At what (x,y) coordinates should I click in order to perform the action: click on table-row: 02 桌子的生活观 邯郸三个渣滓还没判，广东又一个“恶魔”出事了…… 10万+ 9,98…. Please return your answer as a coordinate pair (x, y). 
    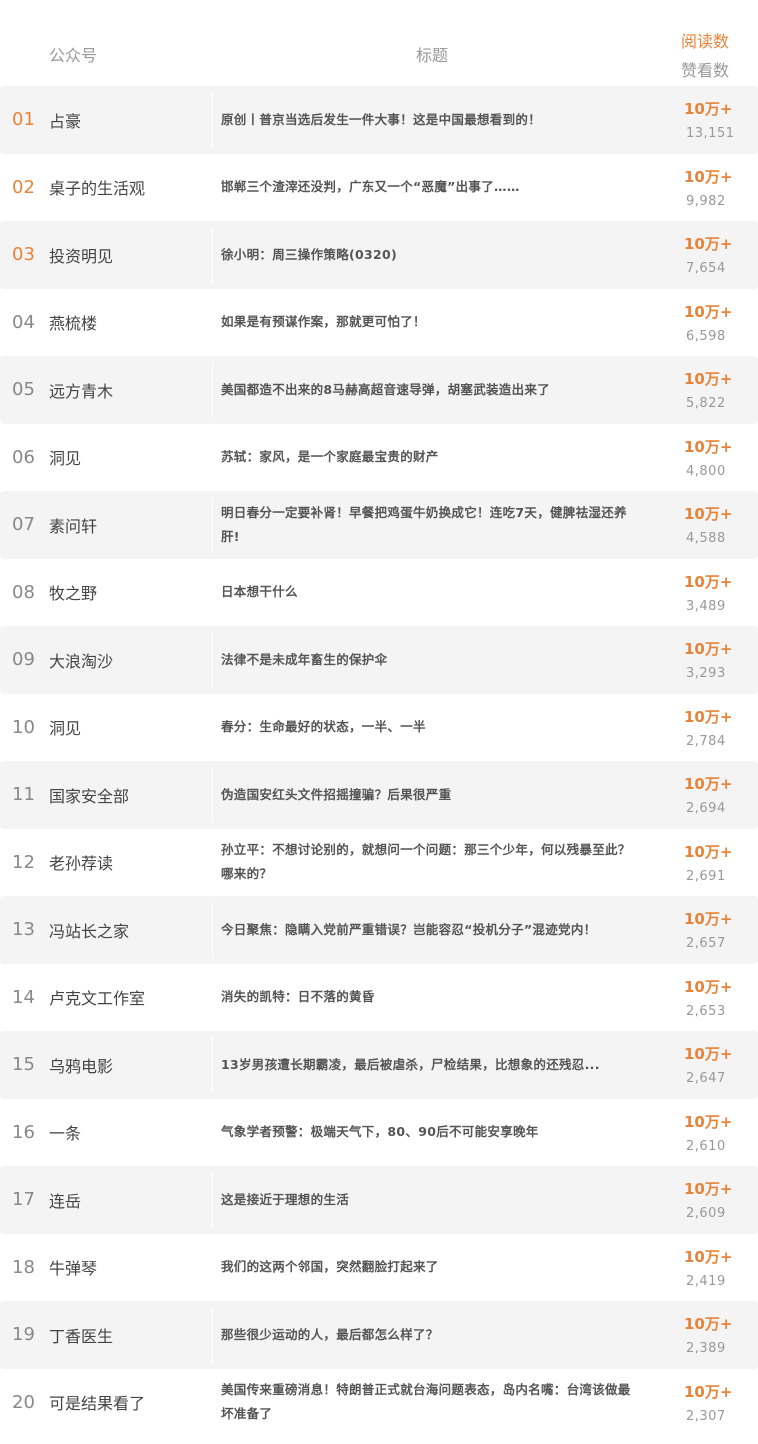
    Looking at the image, I should click on (379, 188).